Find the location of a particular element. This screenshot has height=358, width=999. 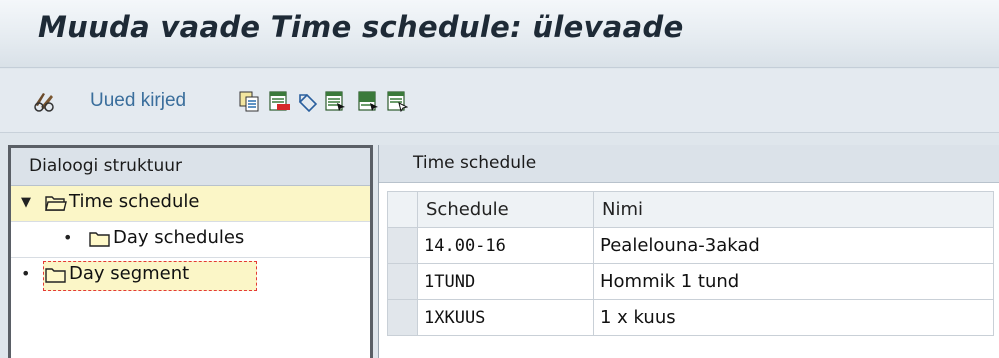

new-entries-label: Uued kirjed is located at coordinates (138, 100).